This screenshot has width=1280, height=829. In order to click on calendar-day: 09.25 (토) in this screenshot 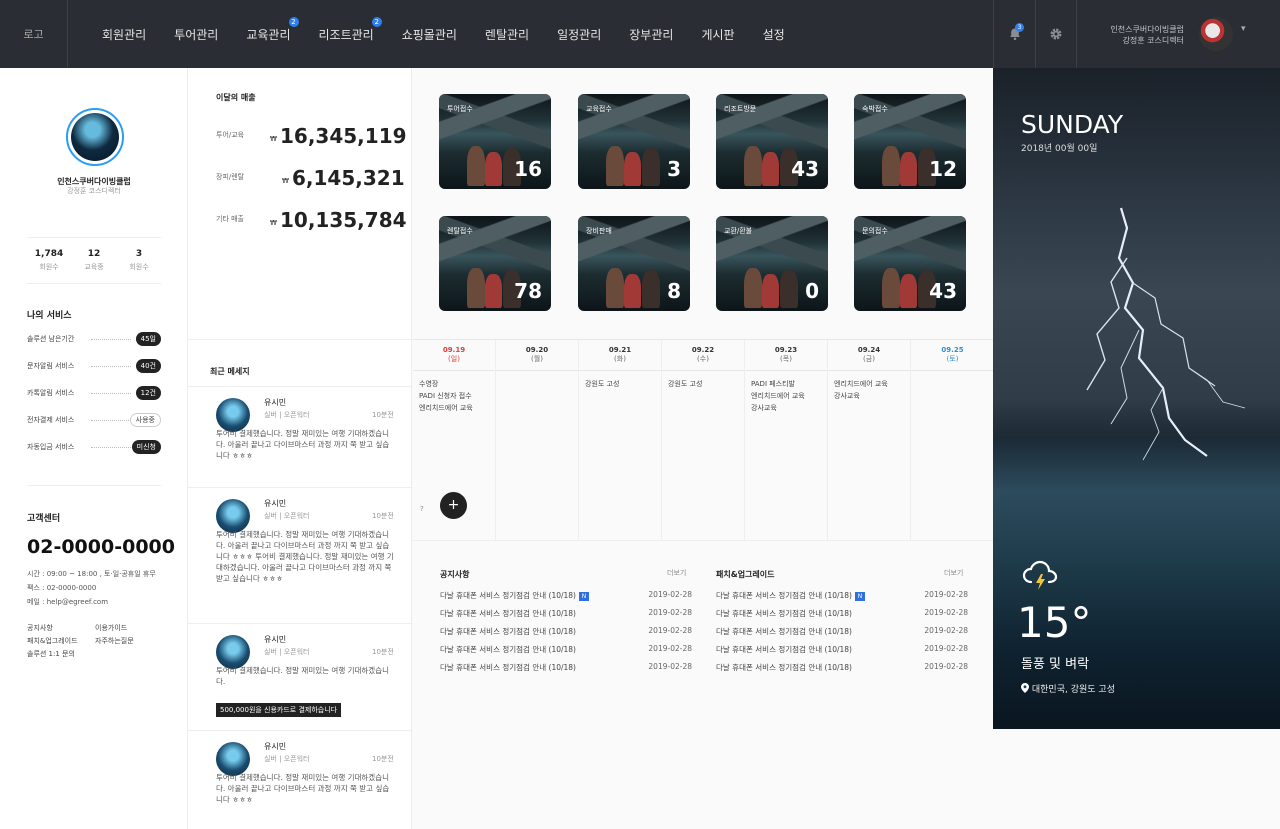, I will do `click(952, 440)`.